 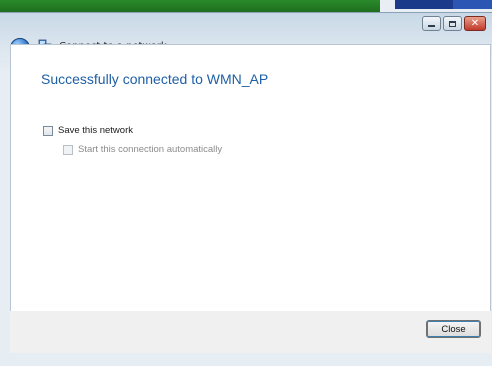 I want to click on minimize-button, so click(x=431, y=23).